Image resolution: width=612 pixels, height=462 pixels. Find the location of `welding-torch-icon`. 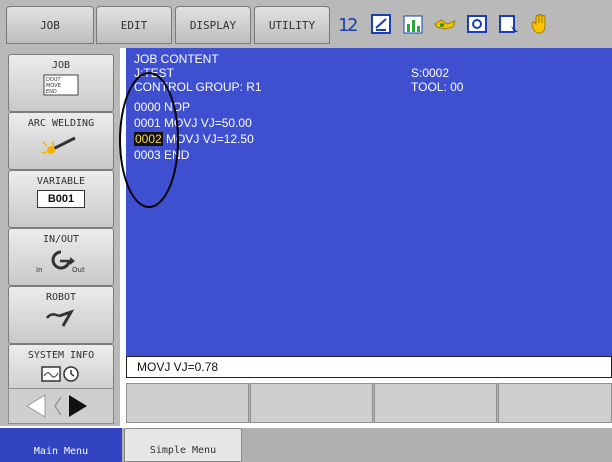

welding-torch-icon is located at coordinates (58, 145).